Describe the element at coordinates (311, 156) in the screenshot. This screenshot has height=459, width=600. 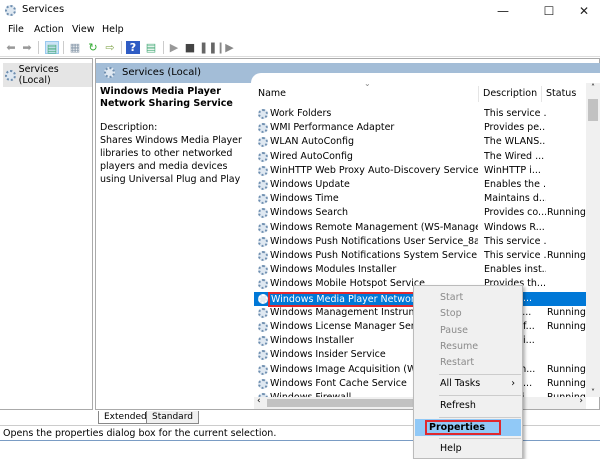
I see `service-name: Wired AutoConfig` at that location.